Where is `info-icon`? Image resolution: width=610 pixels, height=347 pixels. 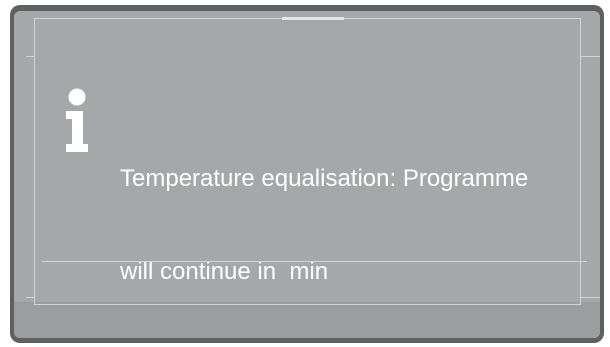
info-icon is located at coordinates (77, 120).